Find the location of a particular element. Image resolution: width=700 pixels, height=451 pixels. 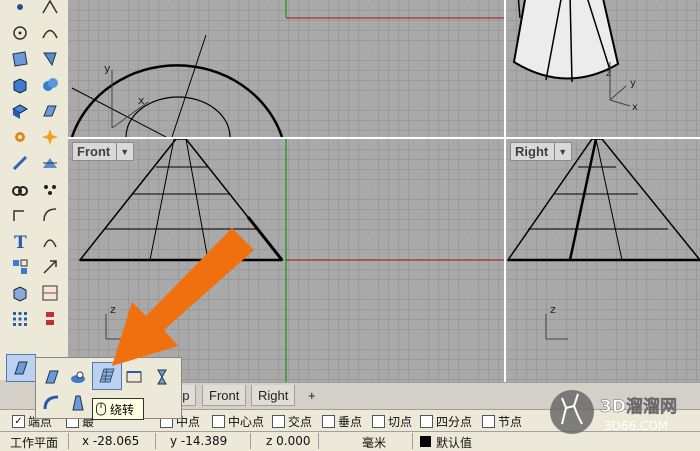

osnap-center-label: 中心点 is located at coordinates (246, 422).